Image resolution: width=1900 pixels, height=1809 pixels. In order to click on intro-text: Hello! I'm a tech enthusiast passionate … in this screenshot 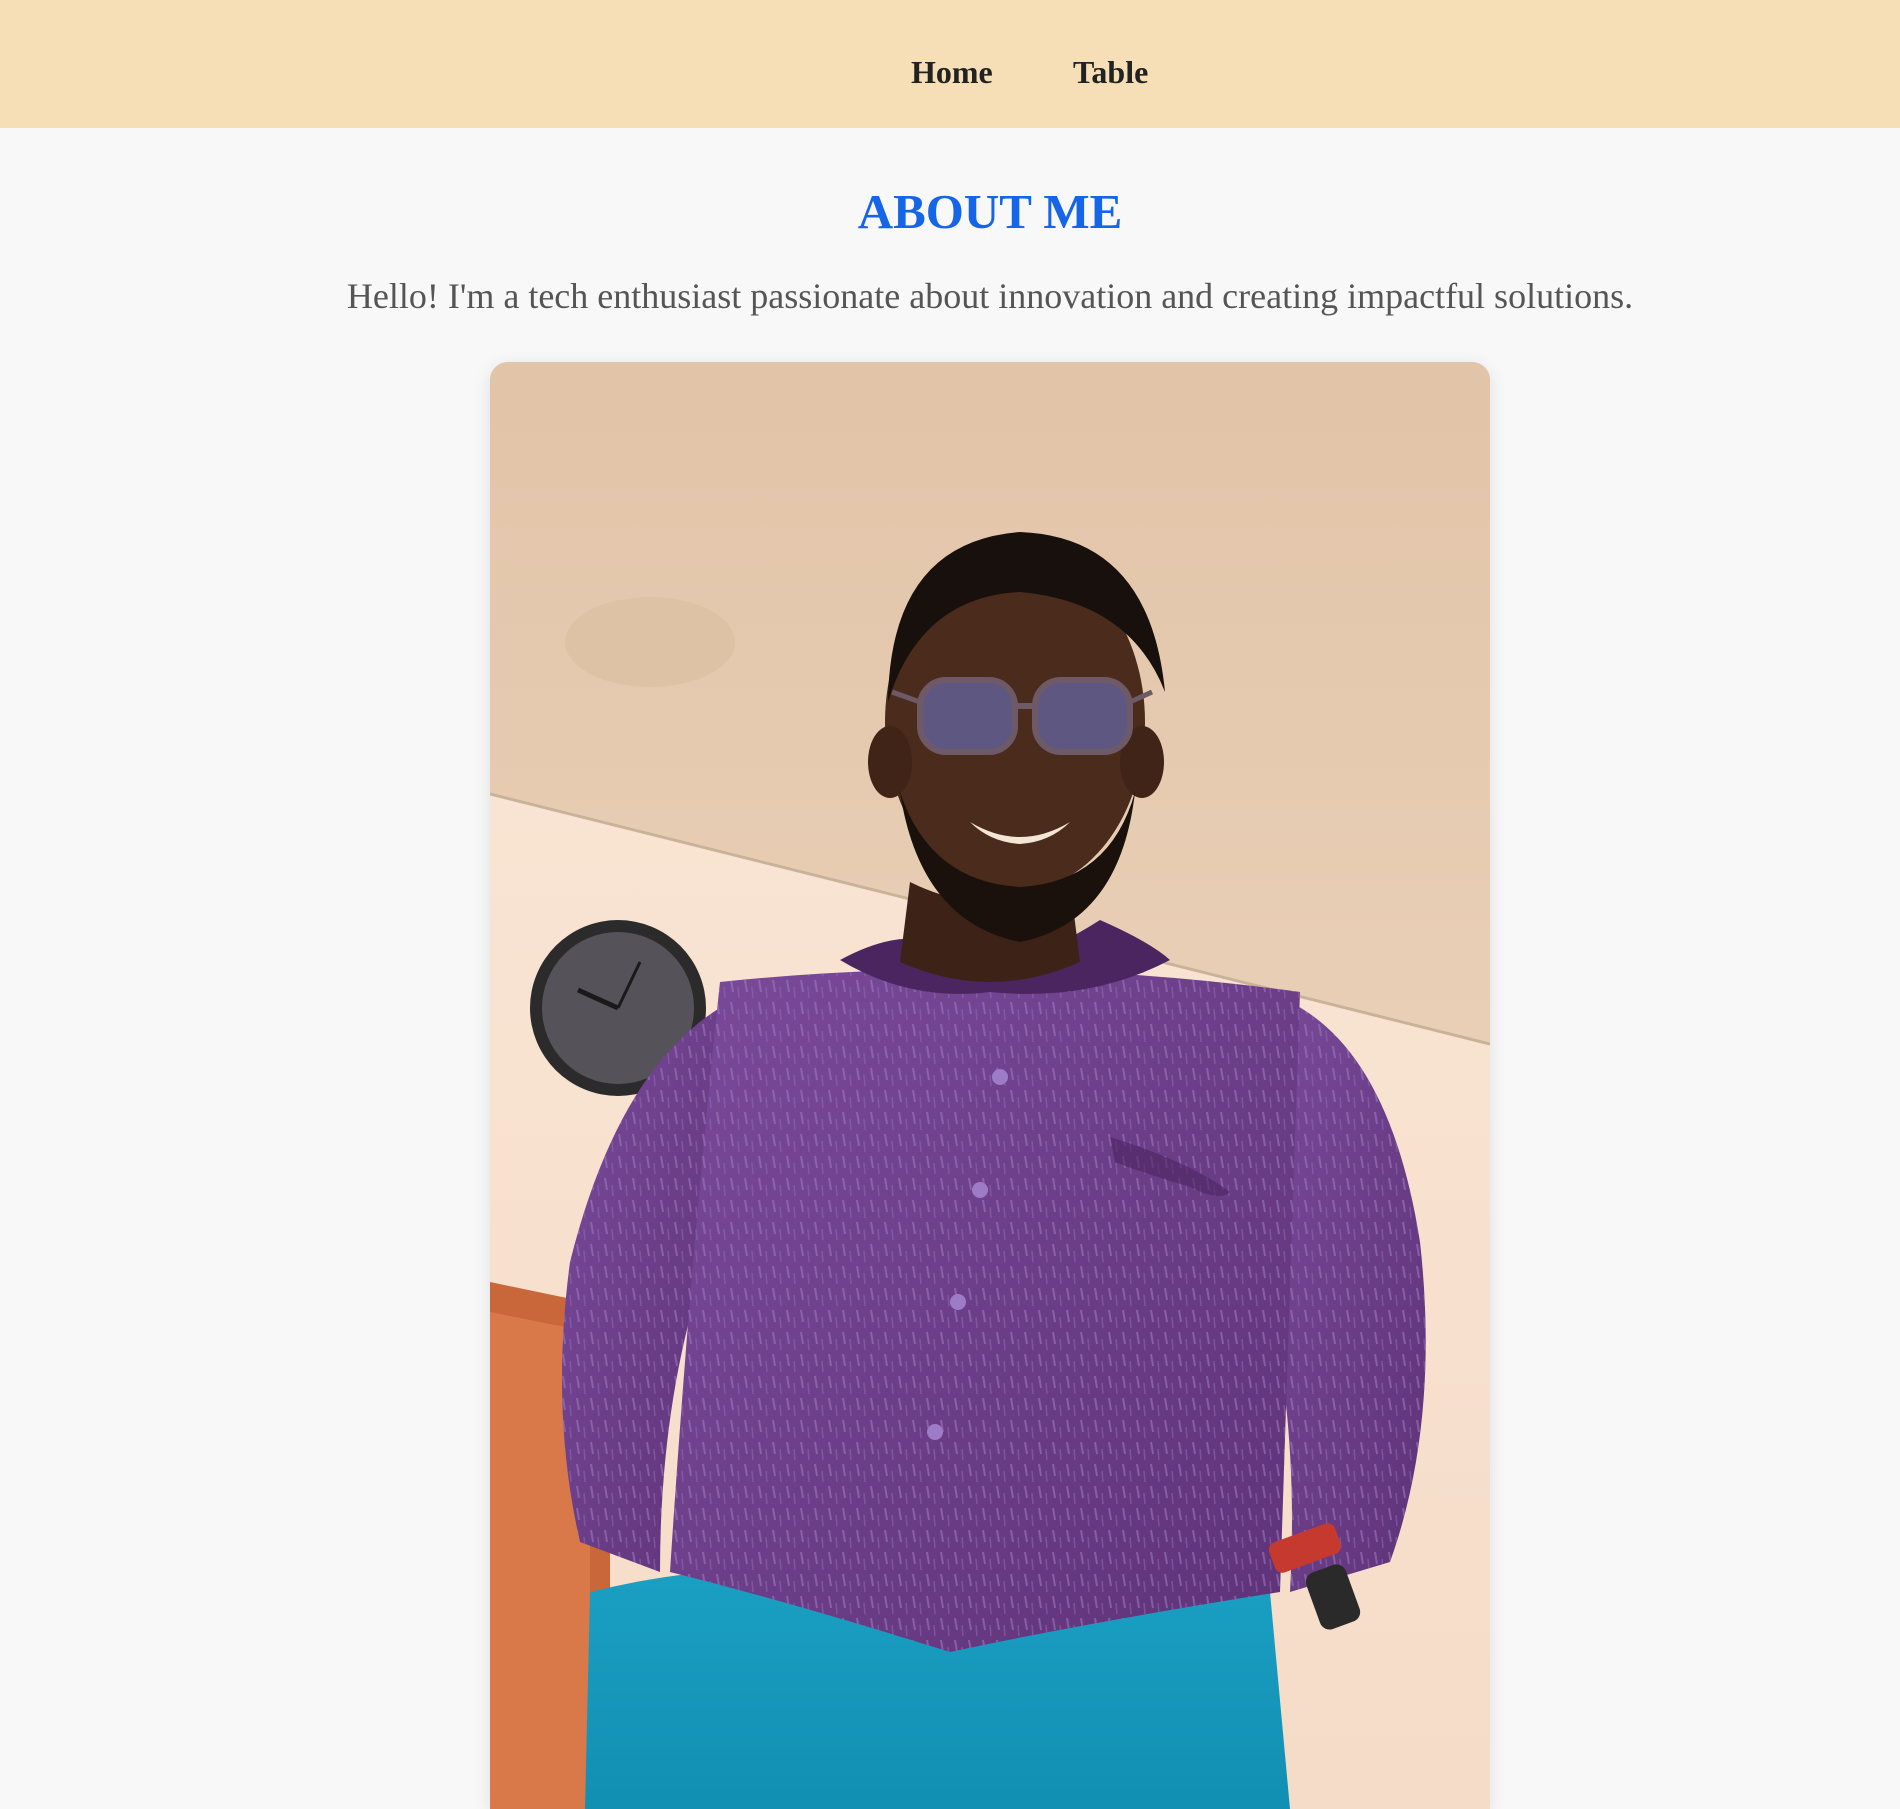, I will do `click(990, 296)`.